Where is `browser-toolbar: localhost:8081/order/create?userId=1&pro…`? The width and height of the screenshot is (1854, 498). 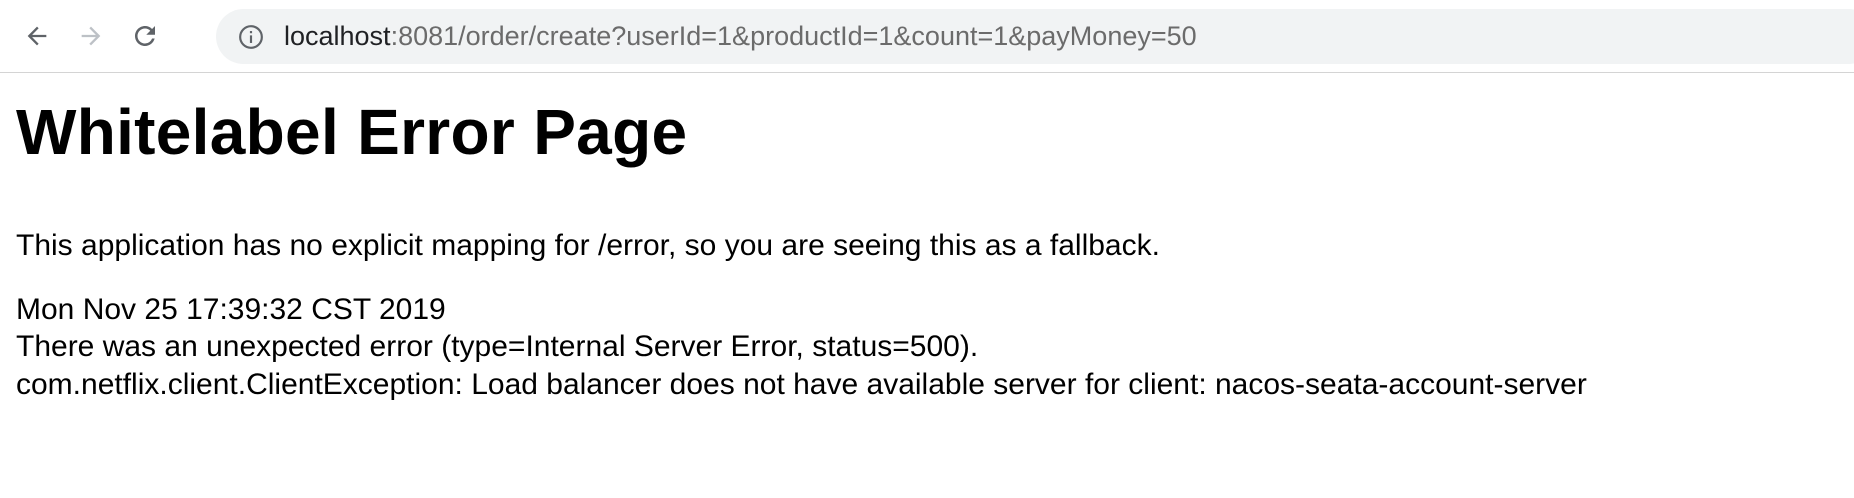
browser-toolbar: localhost:8081/order/create?userId=1&pro… is located at coordinates (927, 36).